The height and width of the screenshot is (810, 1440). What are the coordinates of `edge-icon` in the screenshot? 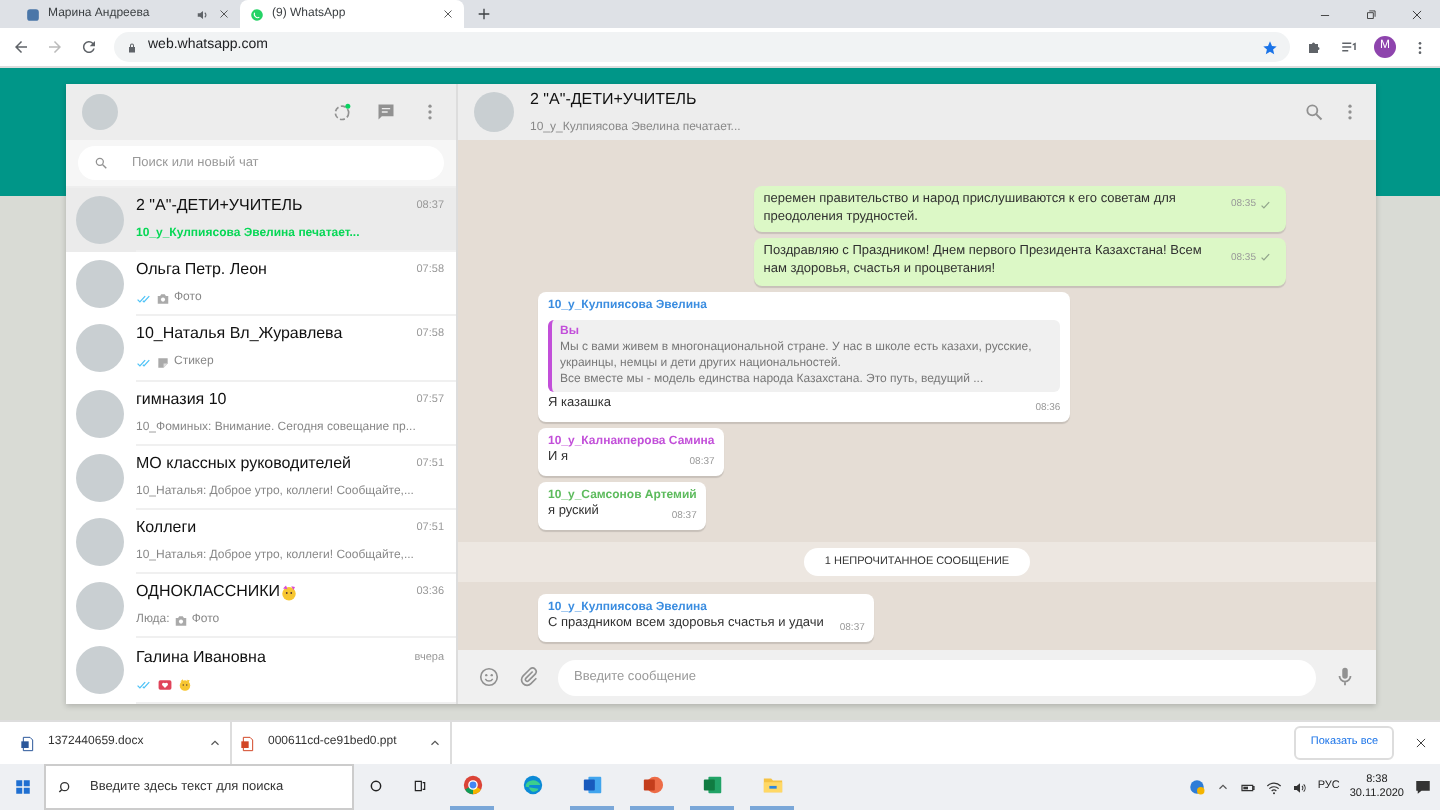 It's located at (532, 785).